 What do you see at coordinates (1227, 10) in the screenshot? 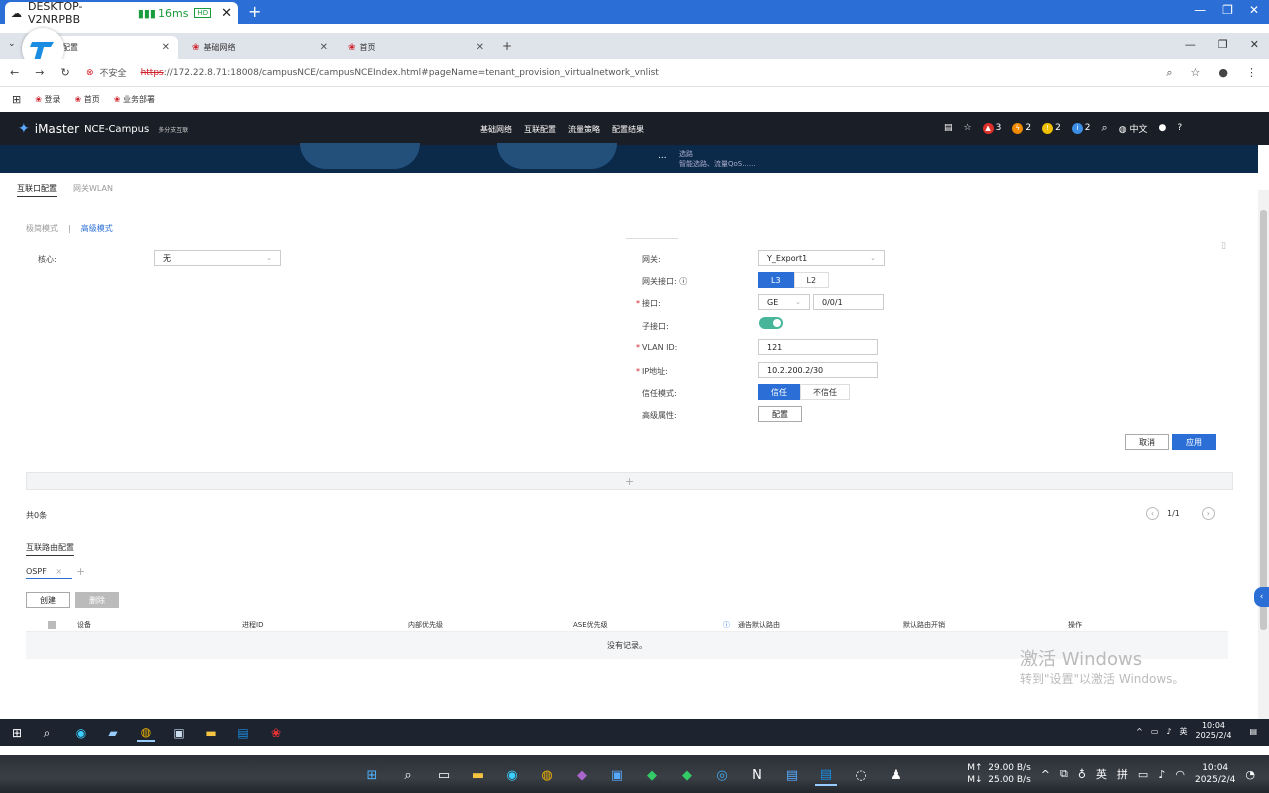
I see `restore-icon: ❐` at bounding box center [1227, 10].